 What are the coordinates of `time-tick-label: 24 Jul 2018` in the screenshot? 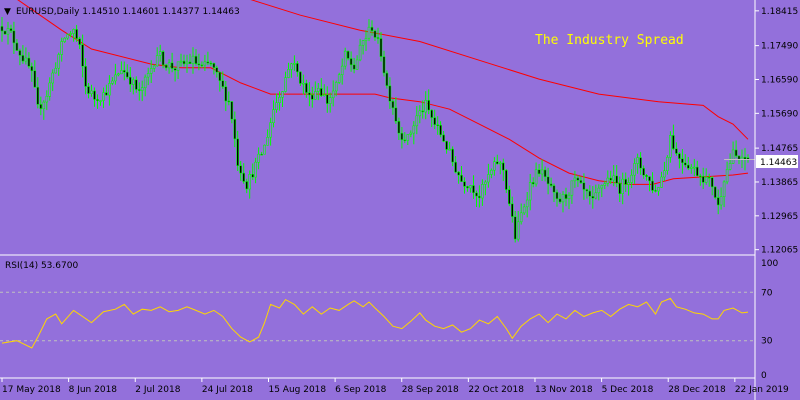 It's located at (227, 390).